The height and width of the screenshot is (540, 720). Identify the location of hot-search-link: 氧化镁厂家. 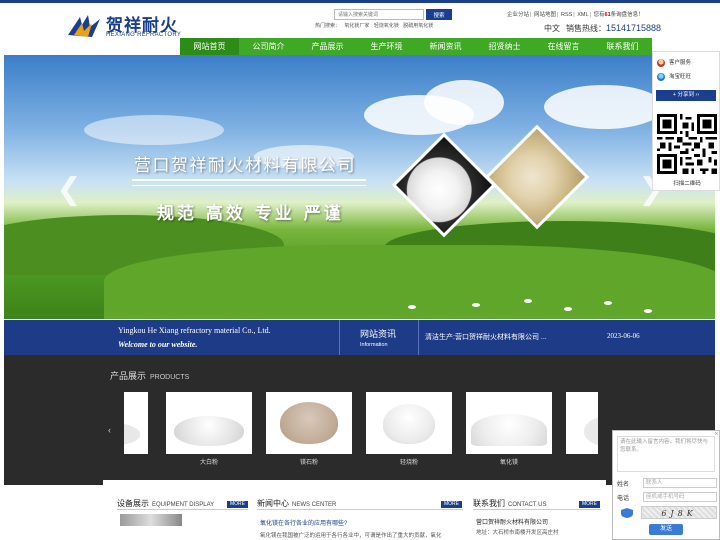
(356, 26).